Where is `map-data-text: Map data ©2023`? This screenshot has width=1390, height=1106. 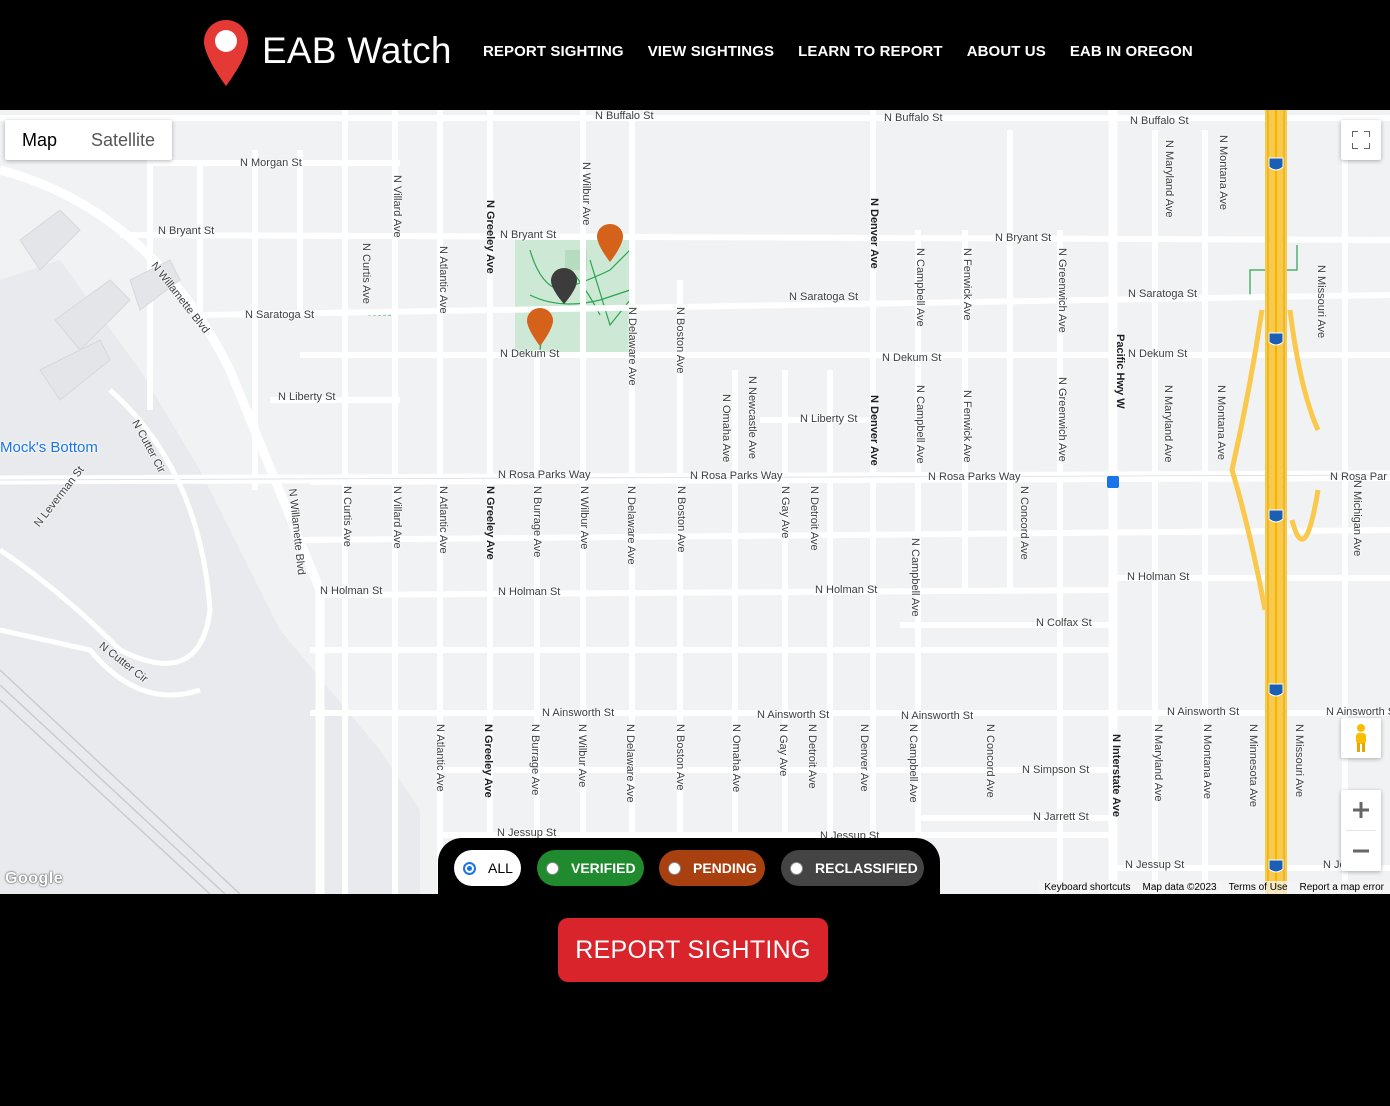
map-data-text: Map data ©2023 is located at coordinates (1179, 887).